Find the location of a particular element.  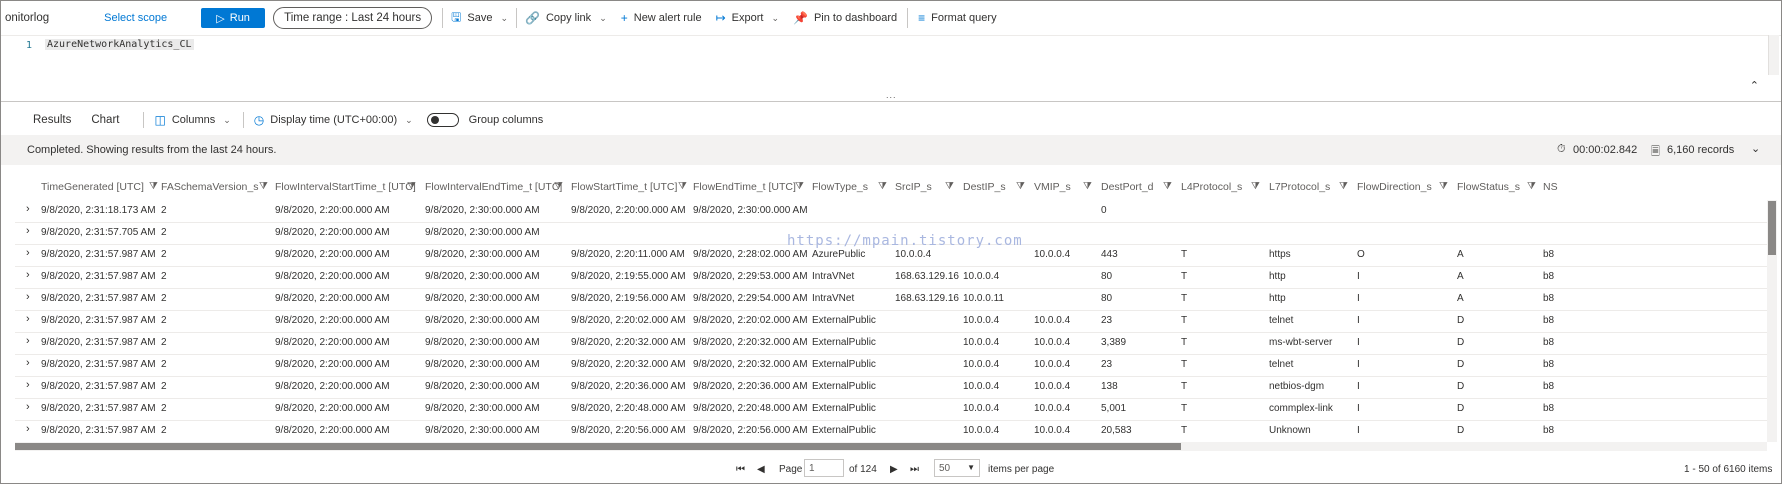

collapse-editor-icon: ⌃ is located at coordinates (1754, 85).